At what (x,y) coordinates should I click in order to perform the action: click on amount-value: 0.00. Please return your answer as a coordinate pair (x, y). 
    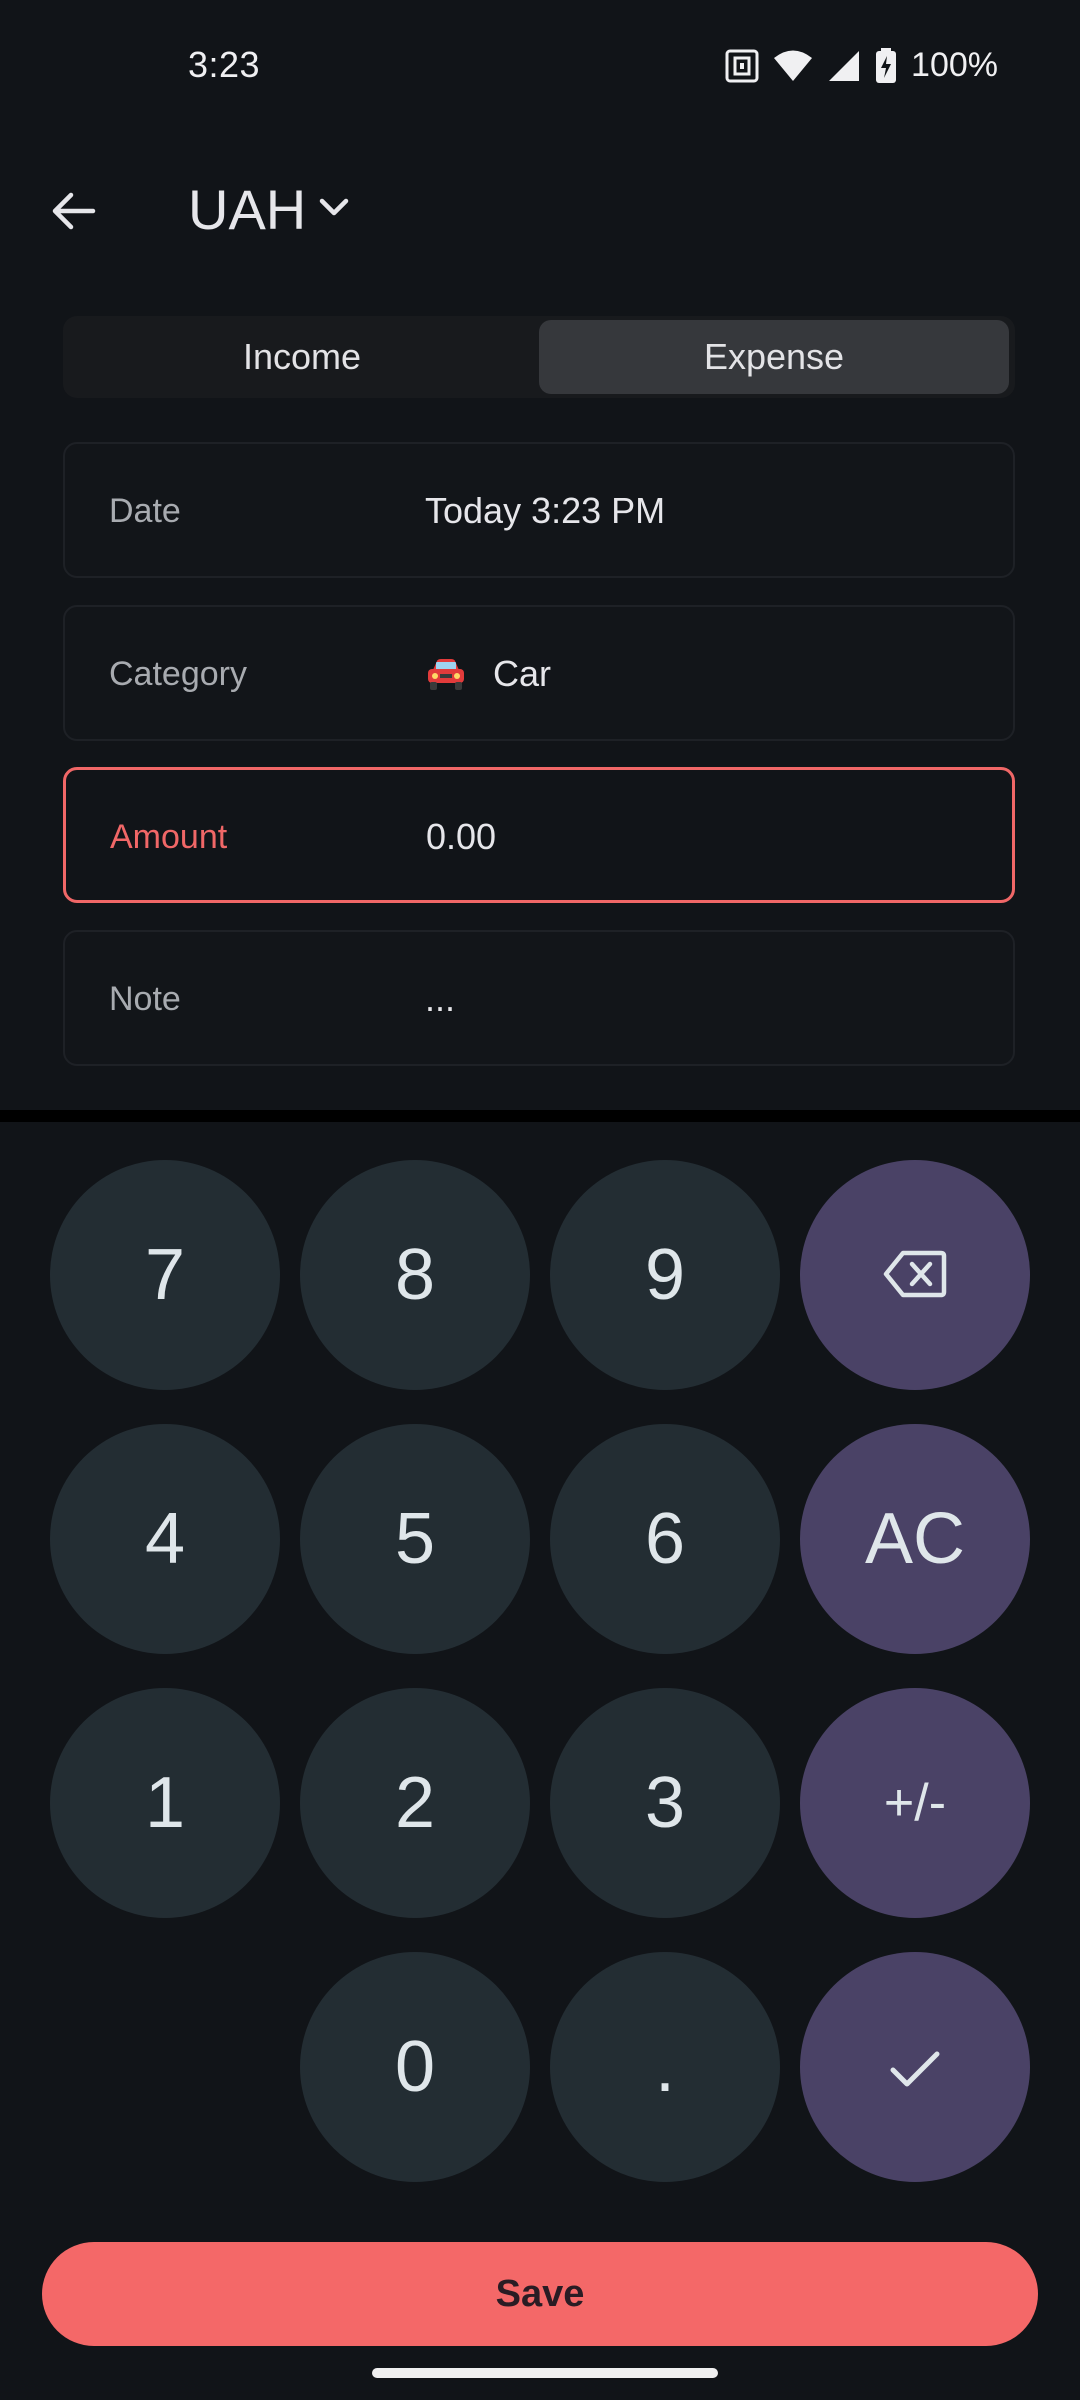
    Looking at the image, I should click on (461, 836).